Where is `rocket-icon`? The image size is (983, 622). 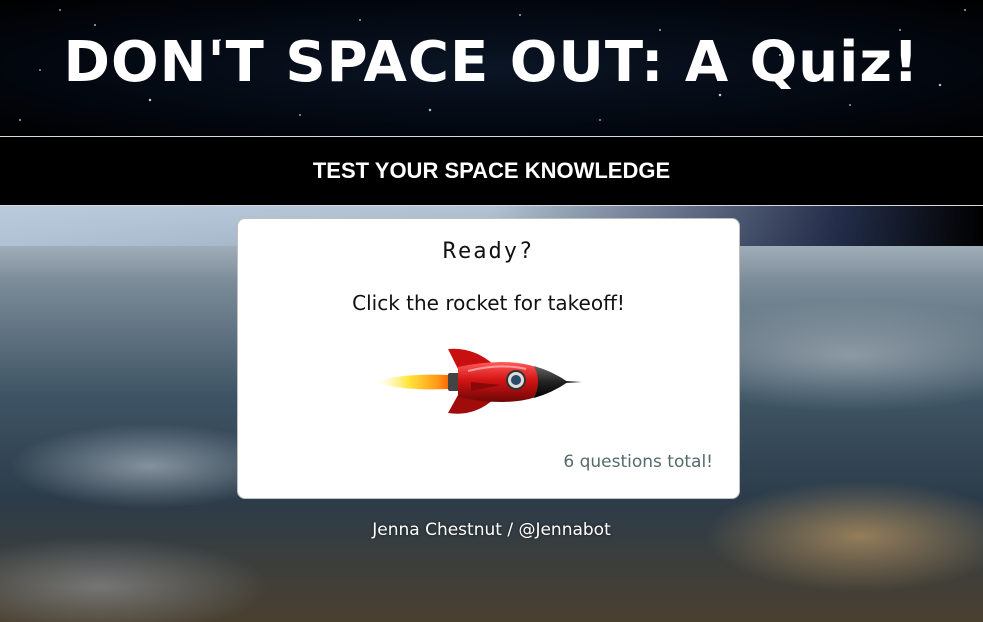 rocket-icon is located at coordinates (479, 382).